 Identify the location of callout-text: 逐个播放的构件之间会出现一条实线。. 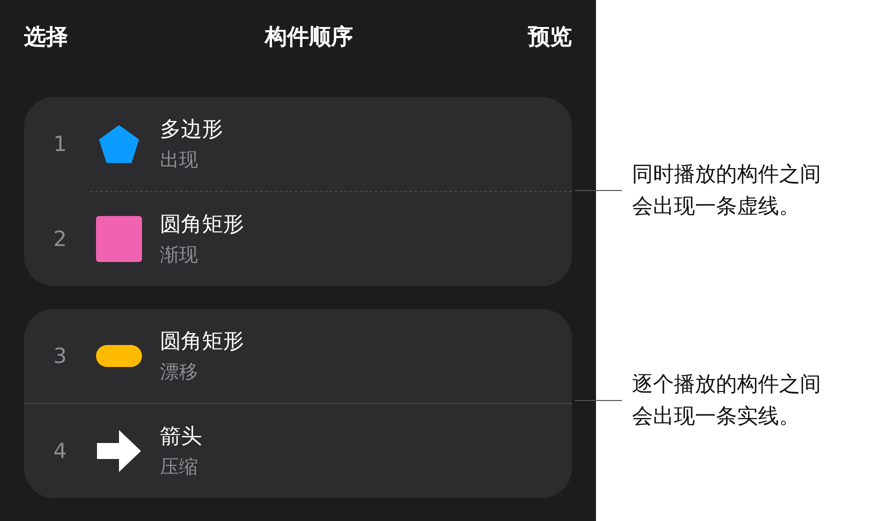
(727, 400).